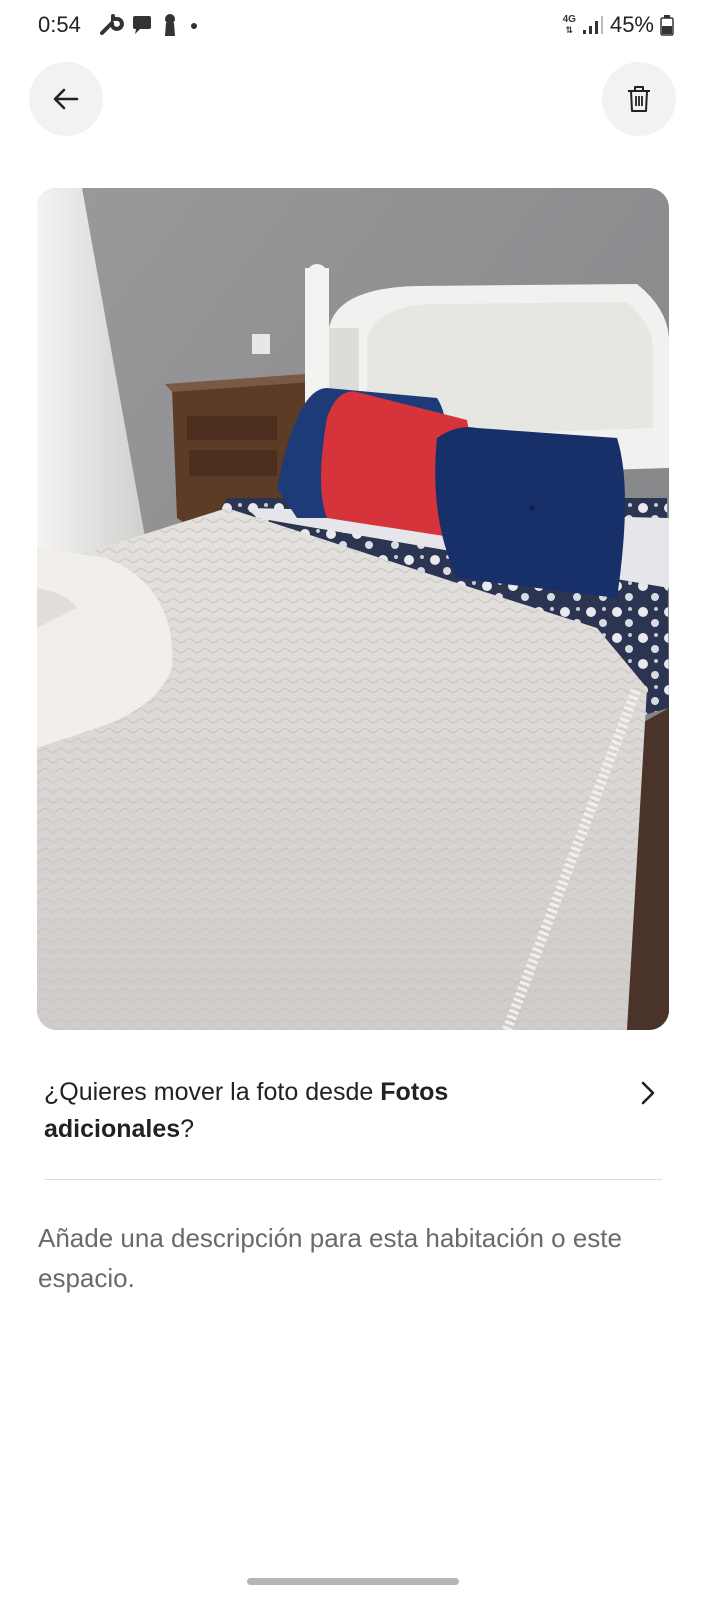 The height and width of the screenshot is (1600, 720). Describe the element at coordinates (353, 1179) in the screenshot. I see `divider` at that location.